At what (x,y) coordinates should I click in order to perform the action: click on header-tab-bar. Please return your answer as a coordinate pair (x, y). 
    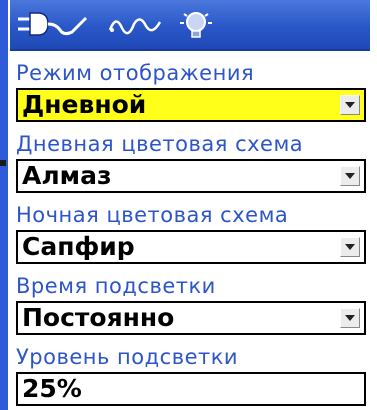
    Looking at the image, I should click on (190, 25).